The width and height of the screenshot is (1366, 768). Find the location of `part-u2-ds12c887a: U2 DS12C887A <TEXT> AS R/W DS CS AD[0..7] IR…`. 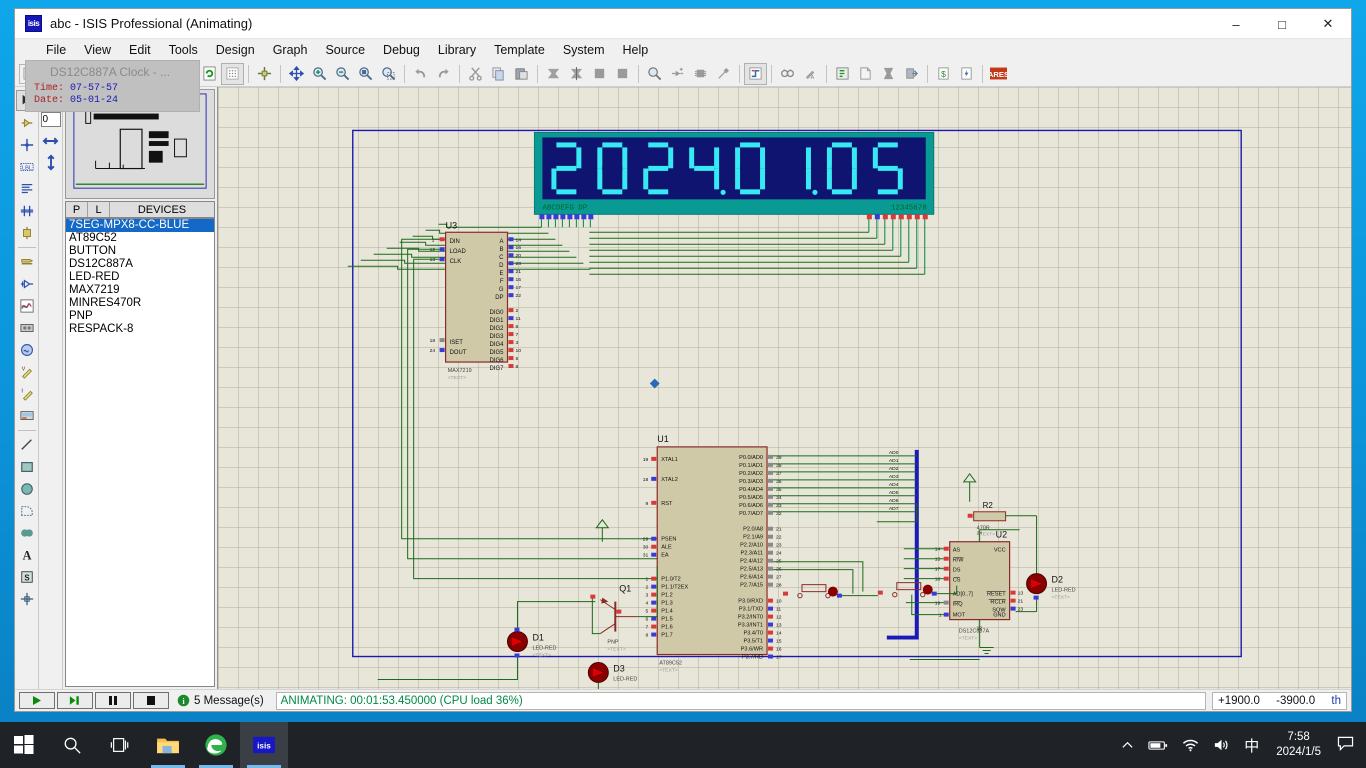

part-u2-ds12c887a: U2 DS12C887A <TEXT> AS R/W DS CS AD[0..7] IR… is located at coordinates (963, 588).